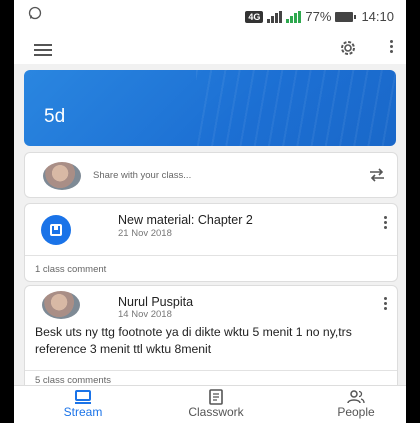 The height and width of the screenshot is (423, 420). I want to click on menu-icon, so click(43, 50).